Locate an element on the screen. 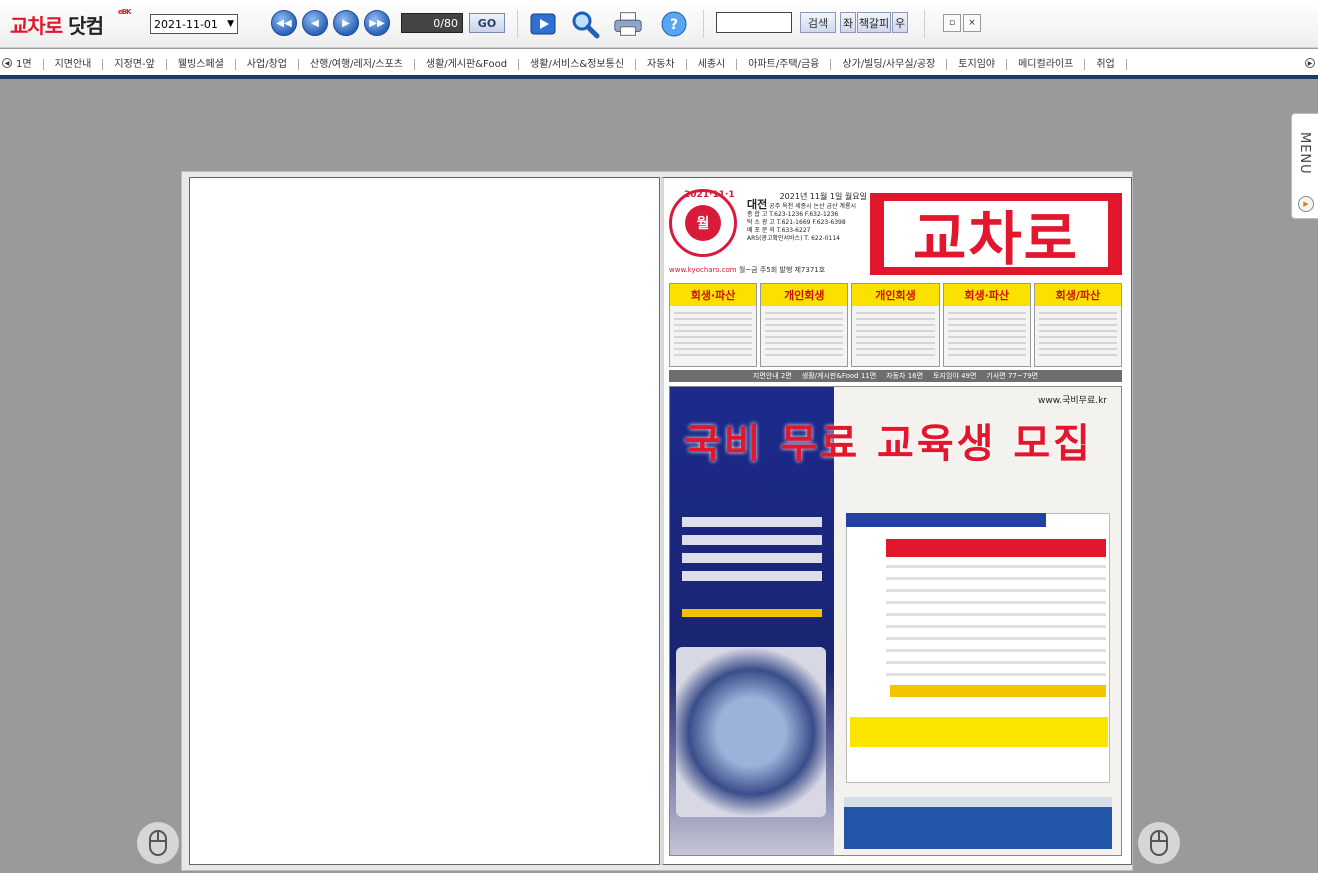 This screenshot has height=873, width=1318. logo-suffix: 닷컴 is located at coordinates (83, 26).